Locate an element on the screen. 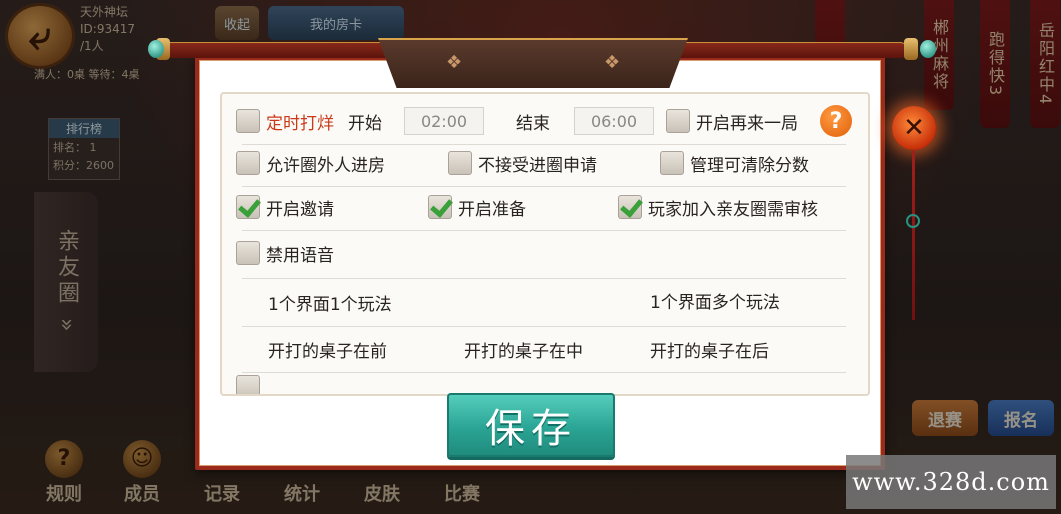  end-time-field: 06:00 is located at coordinates (614, 121).